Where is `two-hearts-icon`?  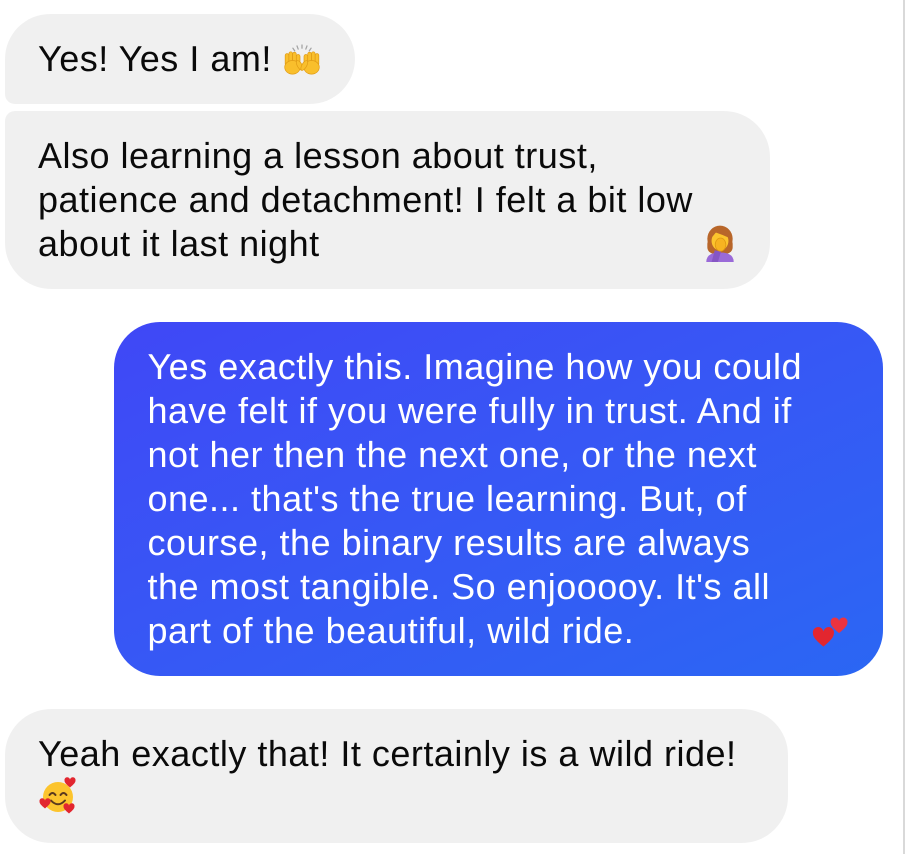 two-hearts-icon is located at coordinates (831, 633).